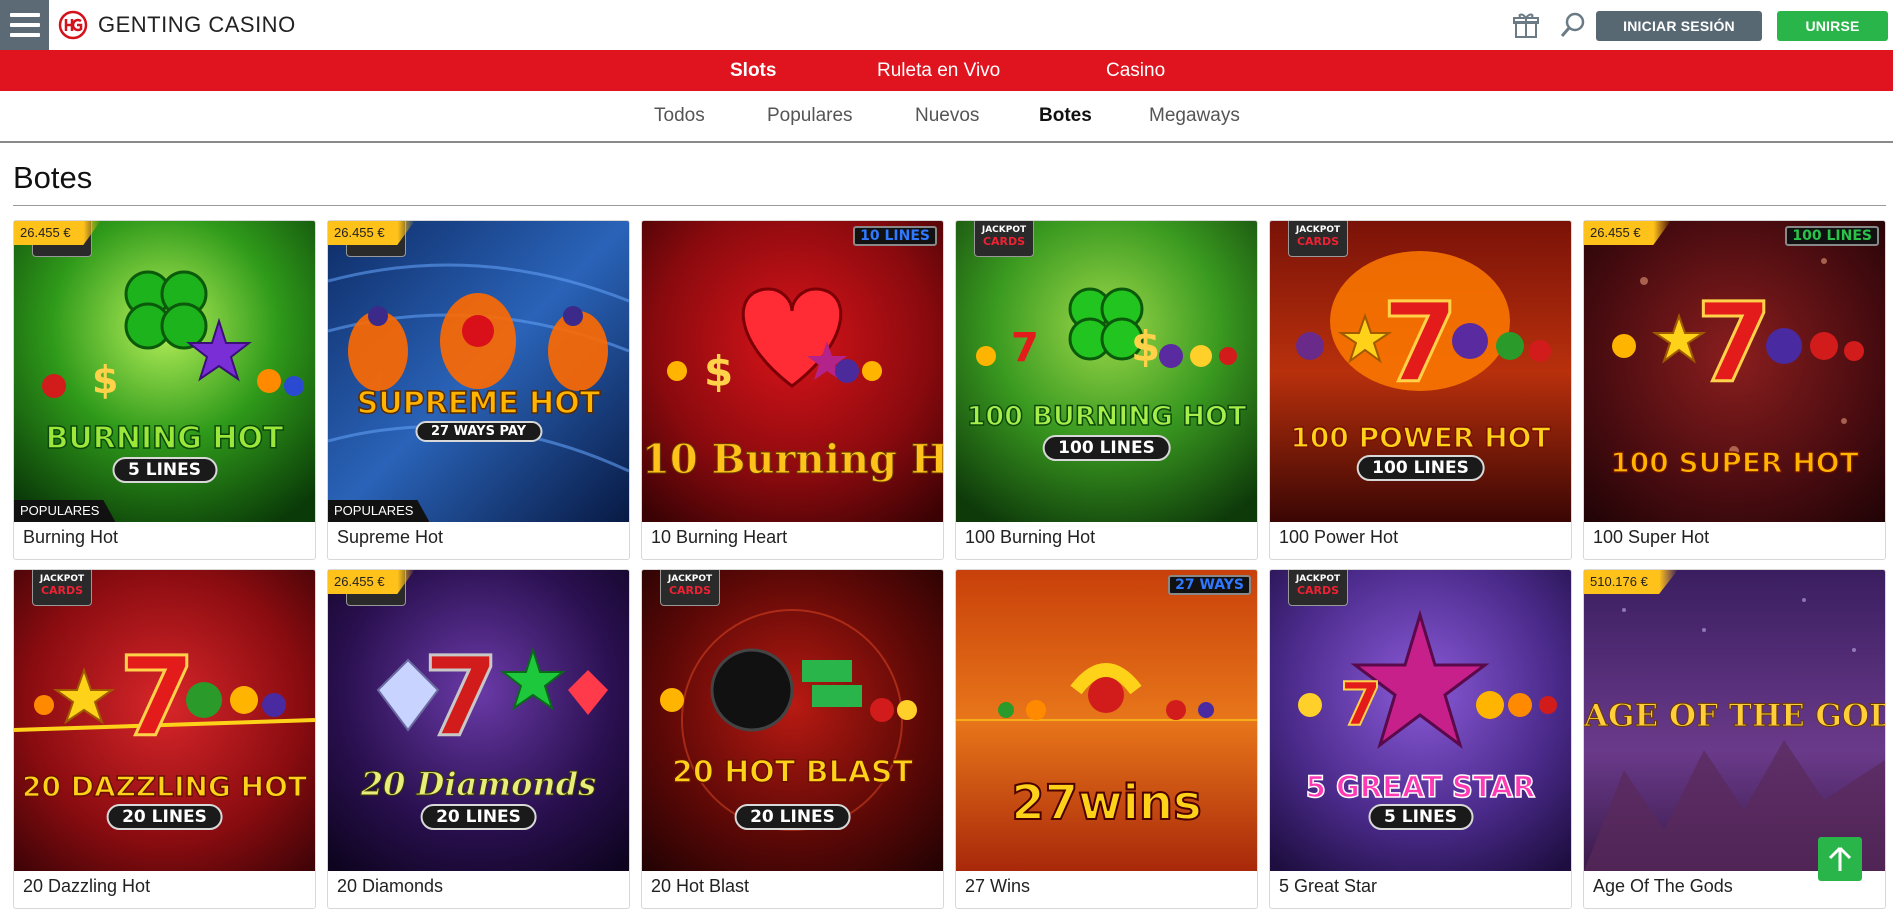 The height and width of the screenshot is (914, 1893). What do you see at coordinates (87, 886) in the screenshot?
I see `game-title: 20 Dazzling Hot` at bounding box center [87, 886].